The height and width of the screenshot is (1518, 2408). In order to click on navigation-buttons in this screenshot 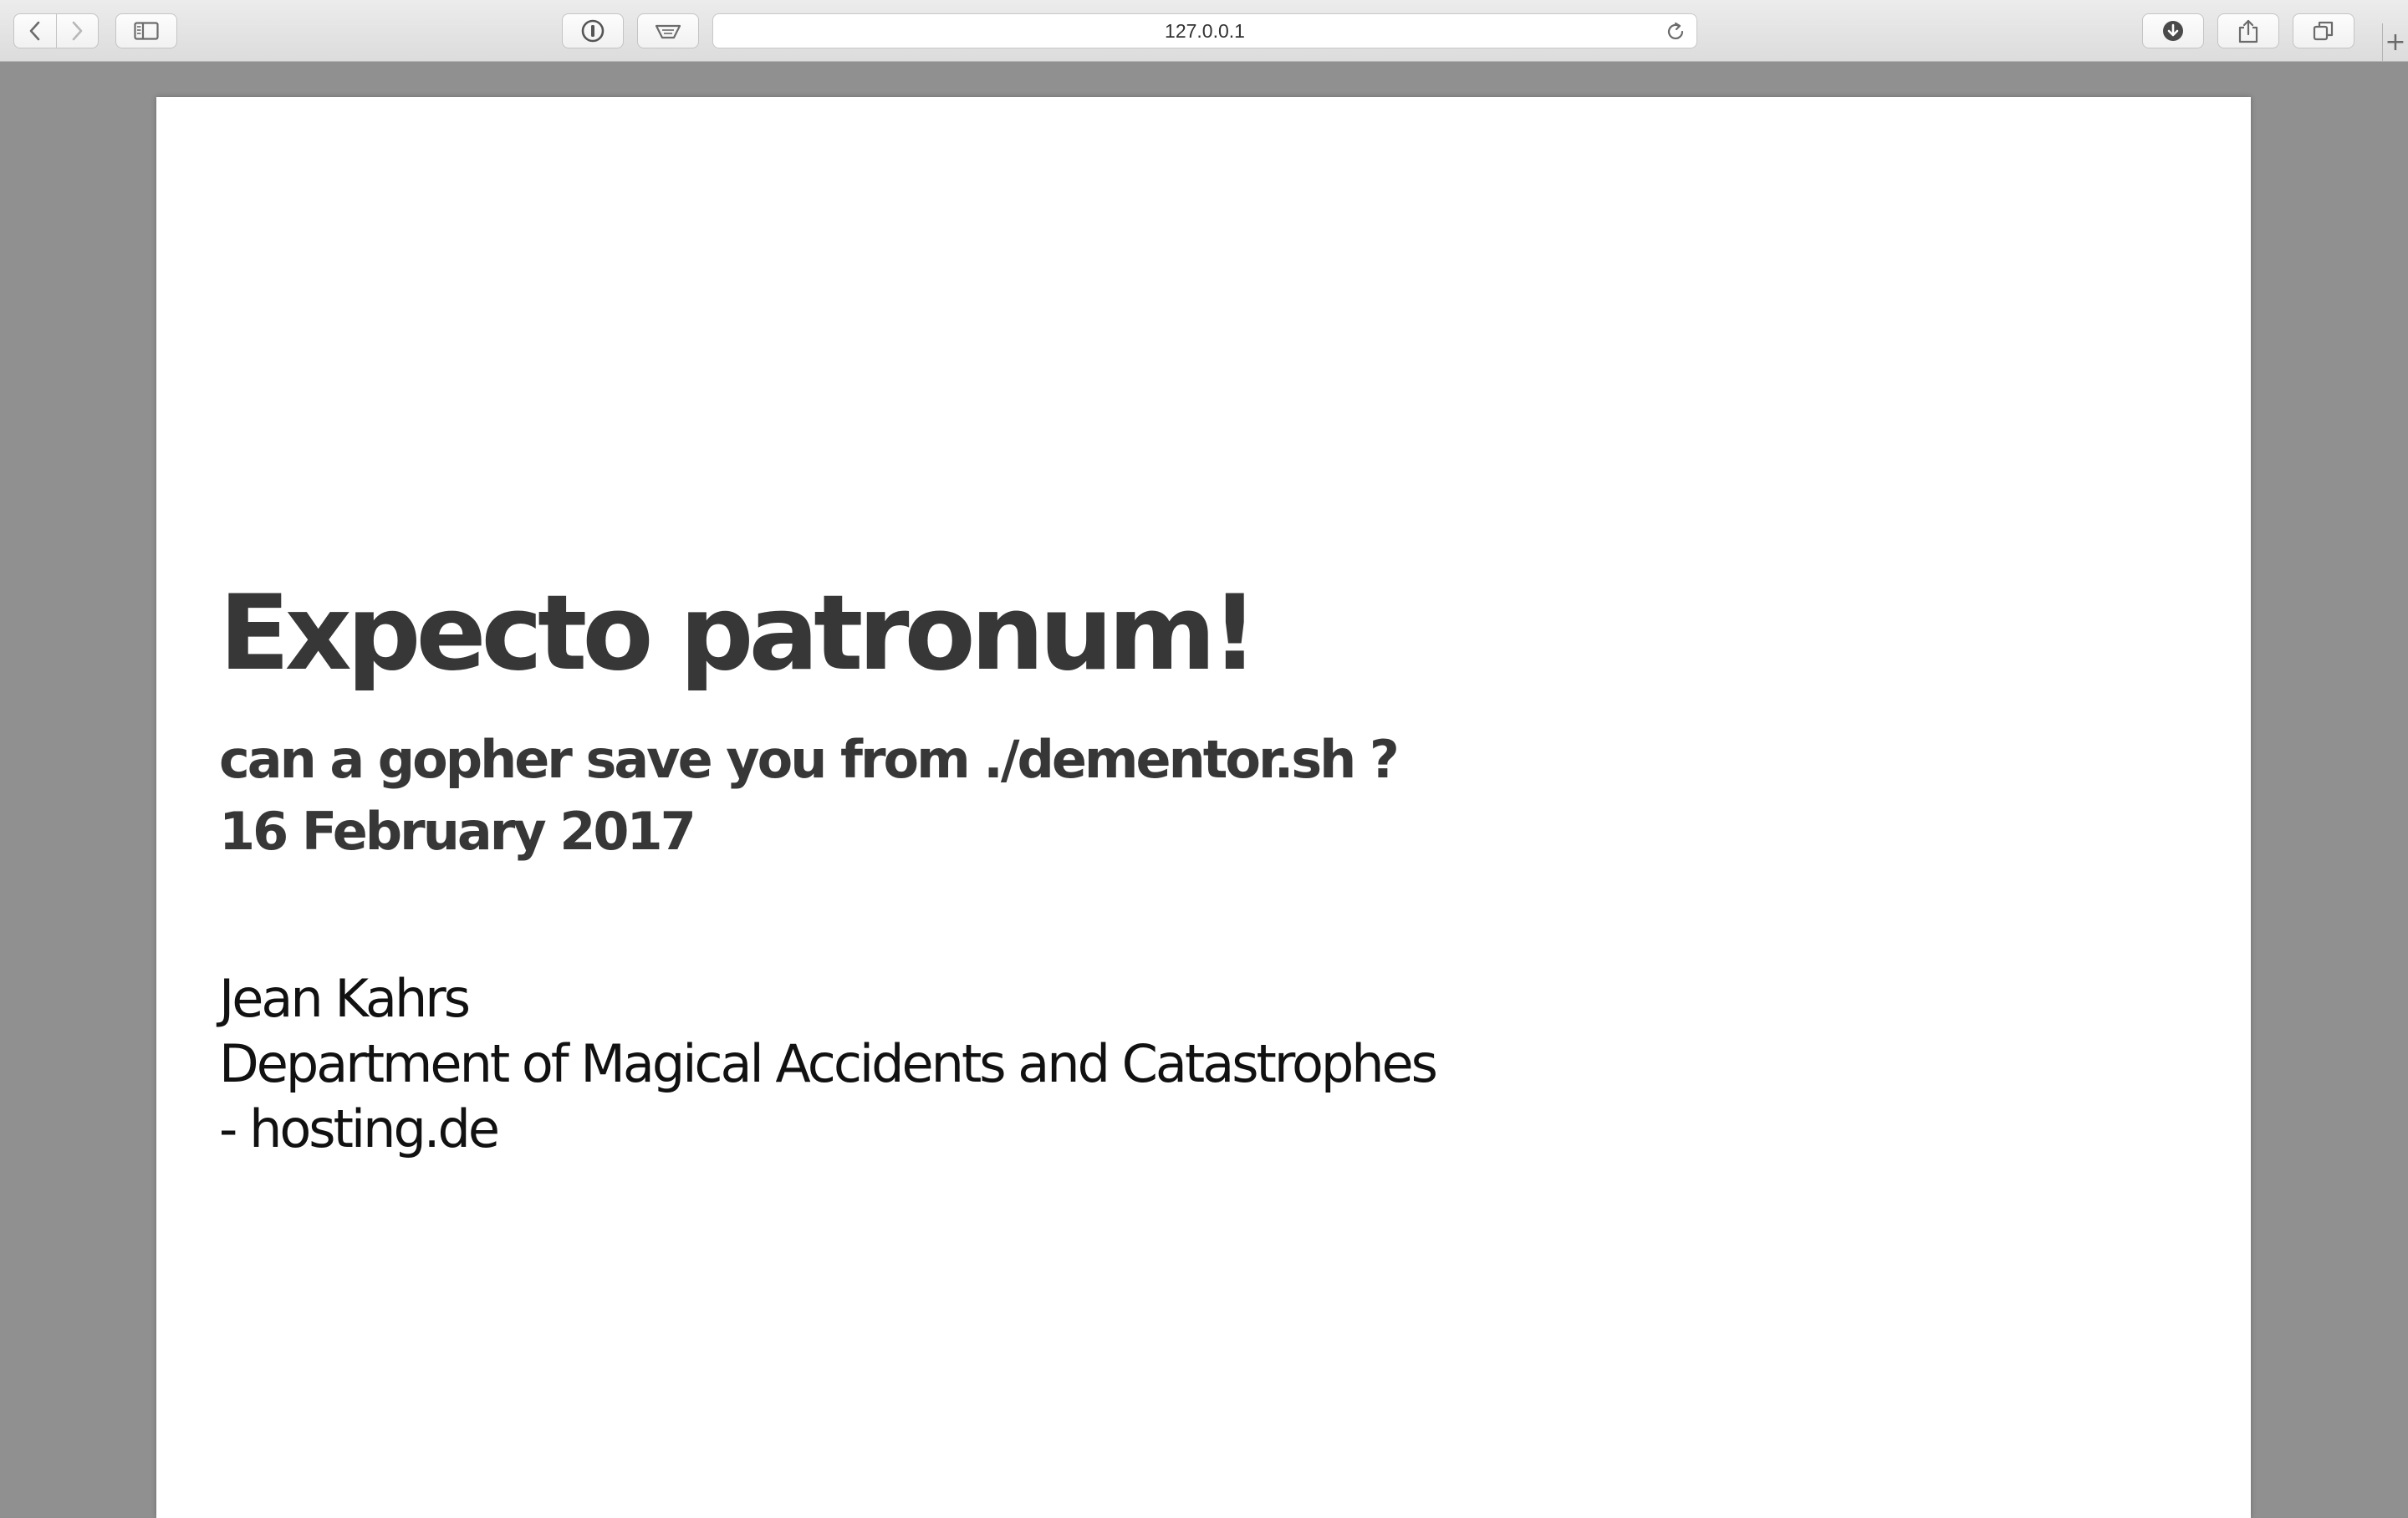, I will do `click(56, 30)`.